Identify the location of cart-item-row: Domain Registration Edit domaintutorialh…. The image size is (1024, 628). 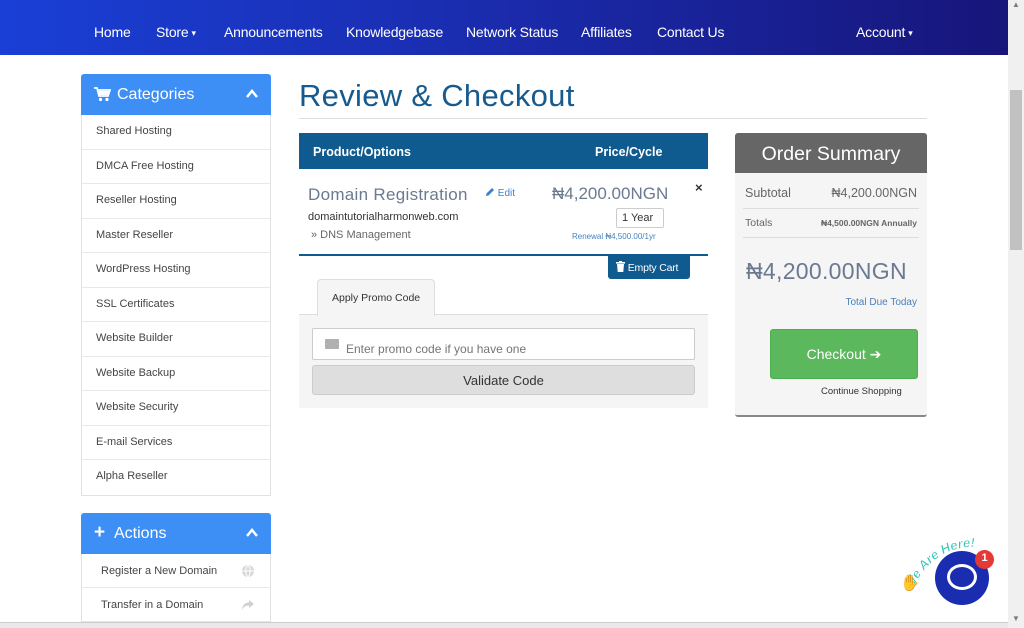
(503, 212).